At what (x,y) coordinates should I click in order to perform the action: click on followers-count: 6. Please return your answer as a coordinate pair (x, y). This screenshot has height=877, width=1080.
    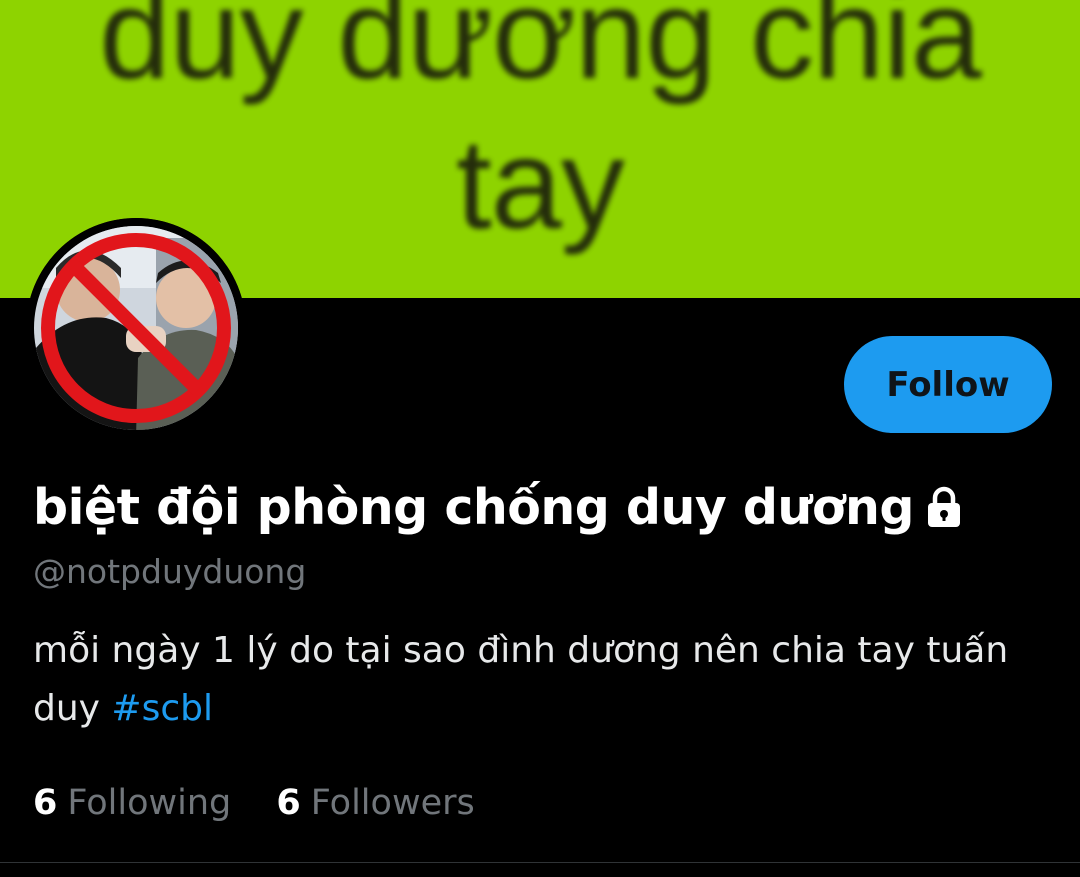
    Looking at the image, I should click on (288, 803).